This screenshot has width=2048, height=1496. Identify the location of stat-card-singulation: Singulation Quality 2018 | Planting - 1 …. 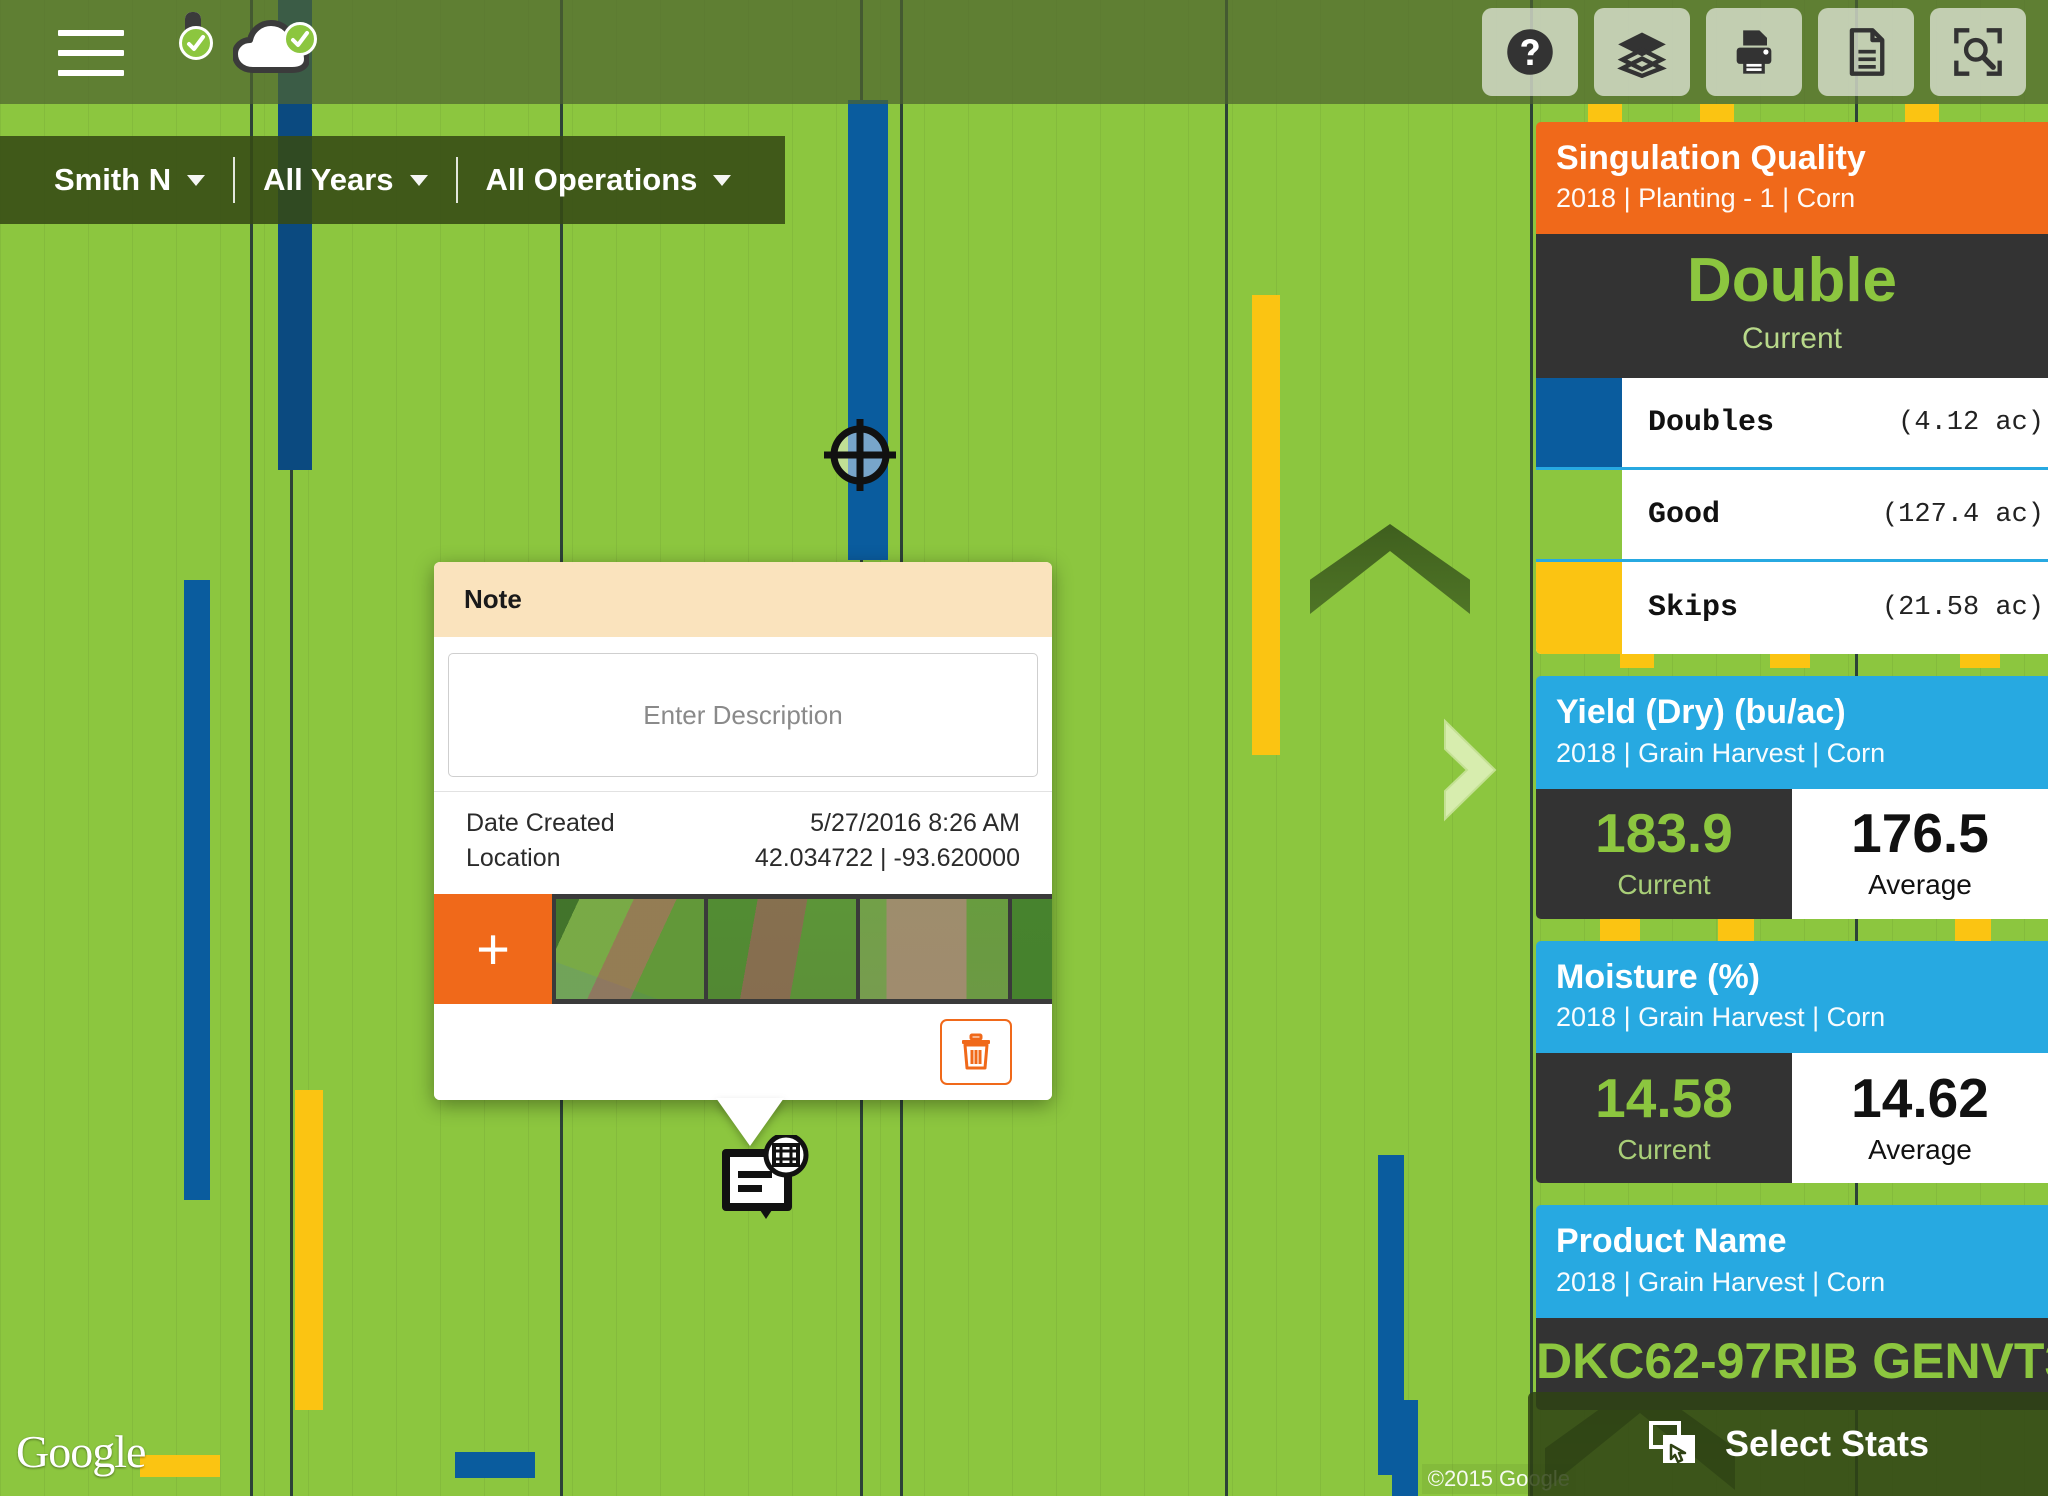
(1792, 388).